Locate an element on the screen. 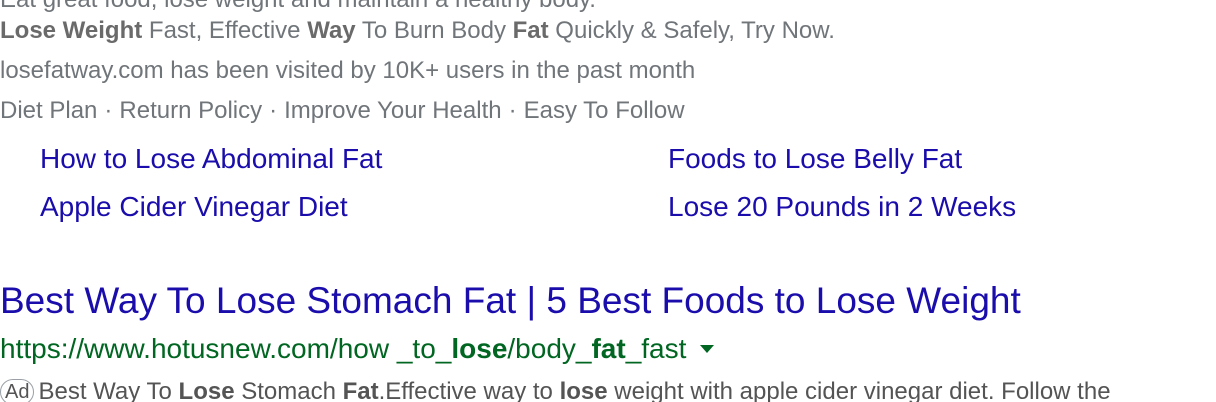 This screenshot has height=402, width=1216. desc-part: Lose Weight is located at coordinates (71, 30).